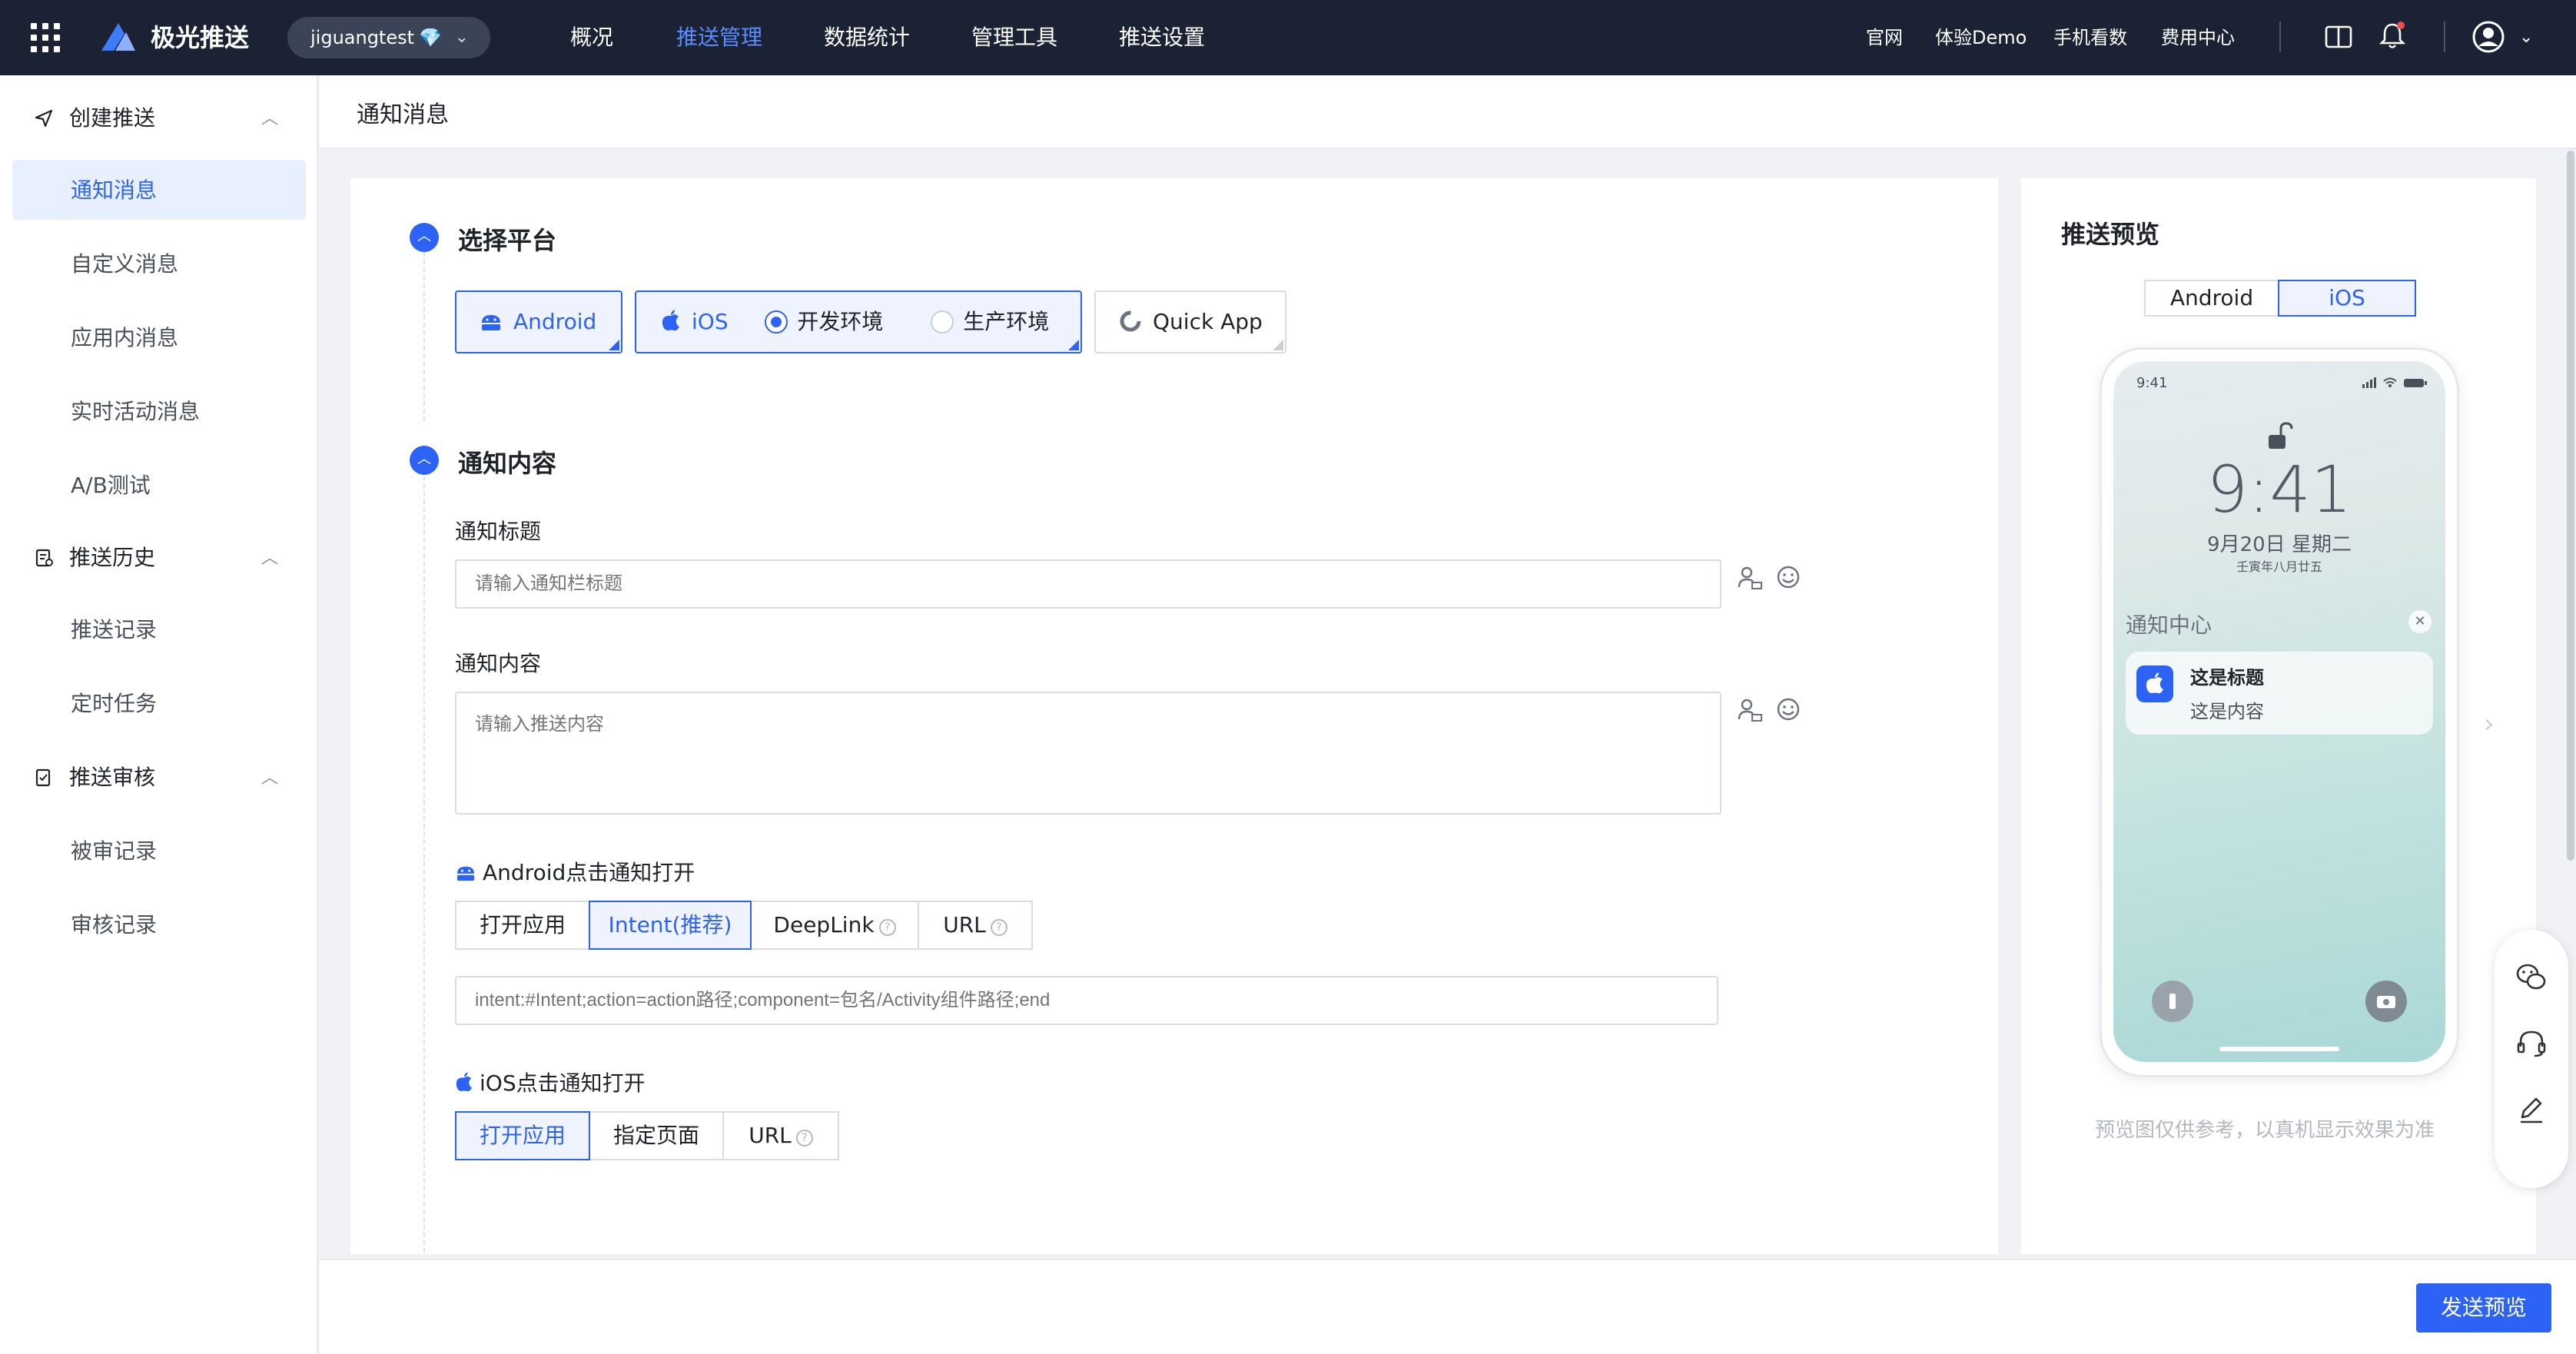 The image size is (2576, 1354). Describe the element at coordinates (2338, 37) in the screenshot. I see `book-icon` at that location.